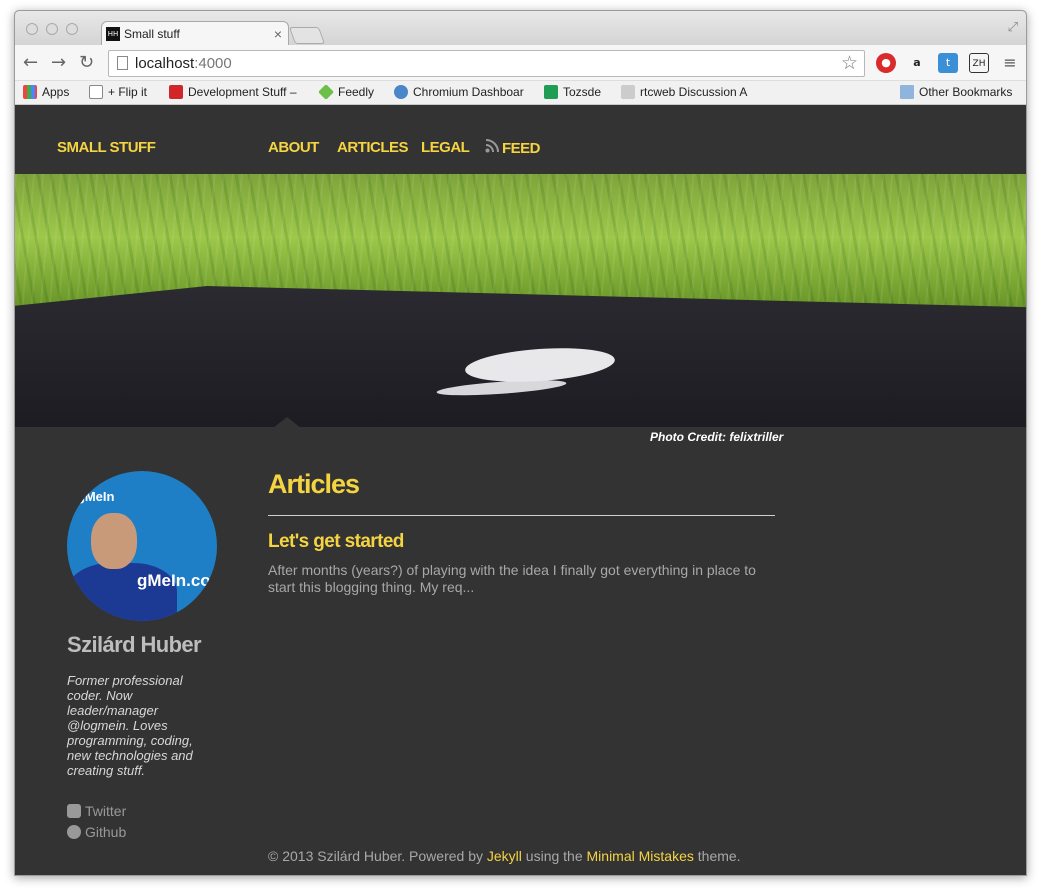  Describe the element at coordinates (979, 63) in the screenshot. I see `zh-extension-icon: ZH` at that location.